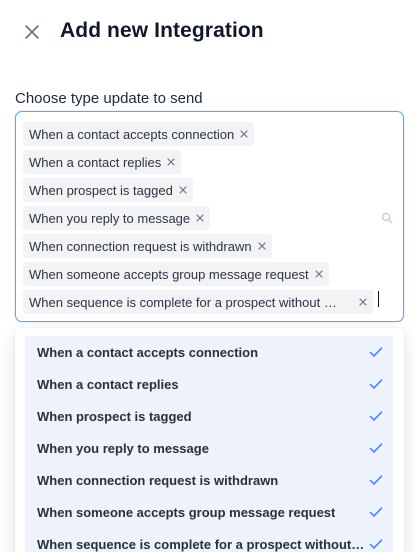 Image resolution: width=415 pixels, height=552 pixels. I want to click on chip-label: When prospect is tagged, so click(101, 190).